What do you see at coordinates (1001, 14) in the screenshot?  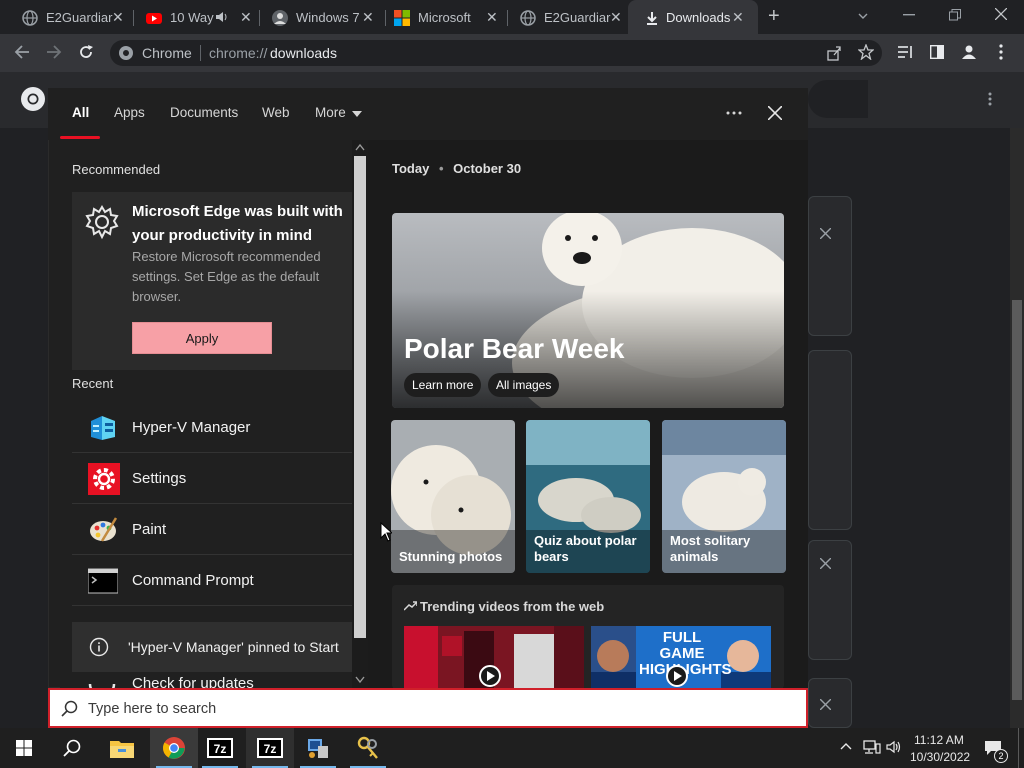 I see `close-window-icon` at bounding box center [1001, 14].